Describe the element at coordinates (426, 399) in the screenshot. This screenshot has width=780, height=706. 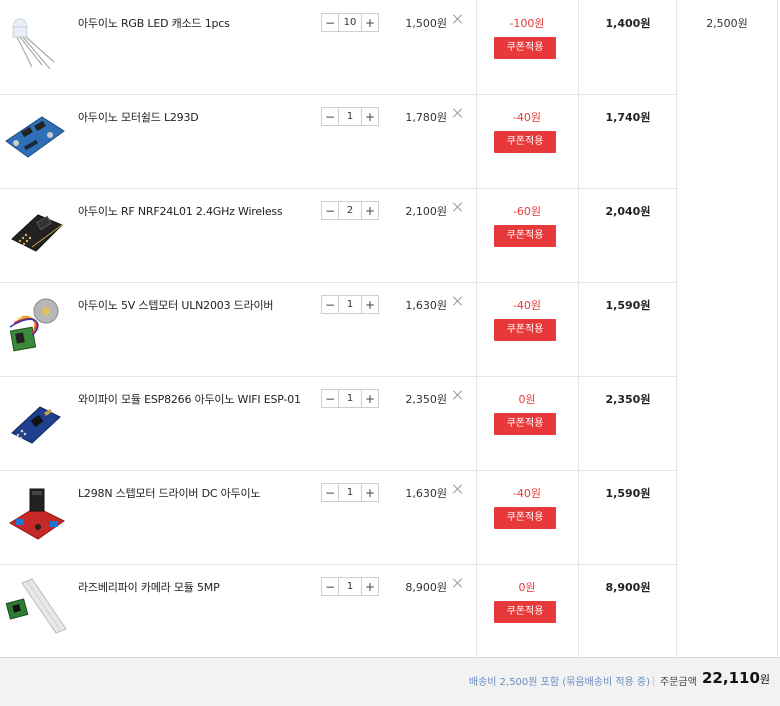
I see `unit-price: 2,350원` at that location.